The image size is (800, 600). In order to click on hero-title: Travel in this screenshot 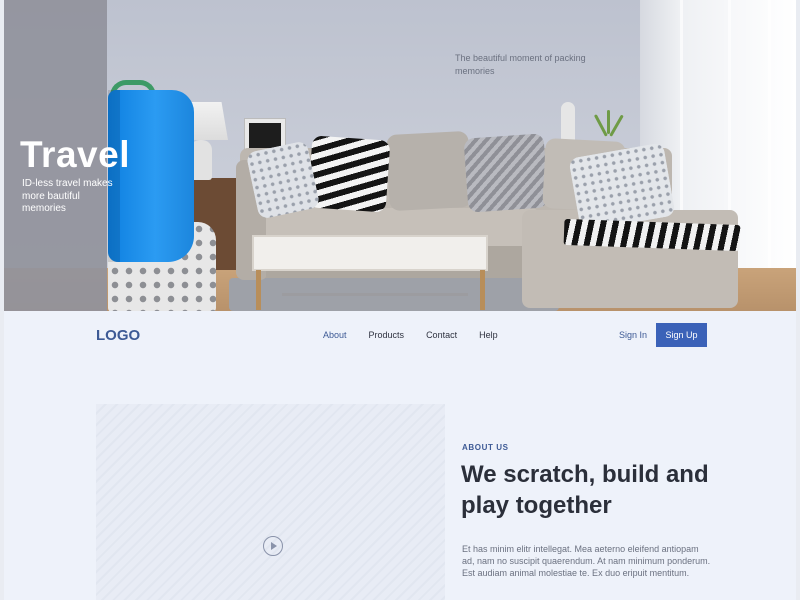, I will do `click(75, 154)`.